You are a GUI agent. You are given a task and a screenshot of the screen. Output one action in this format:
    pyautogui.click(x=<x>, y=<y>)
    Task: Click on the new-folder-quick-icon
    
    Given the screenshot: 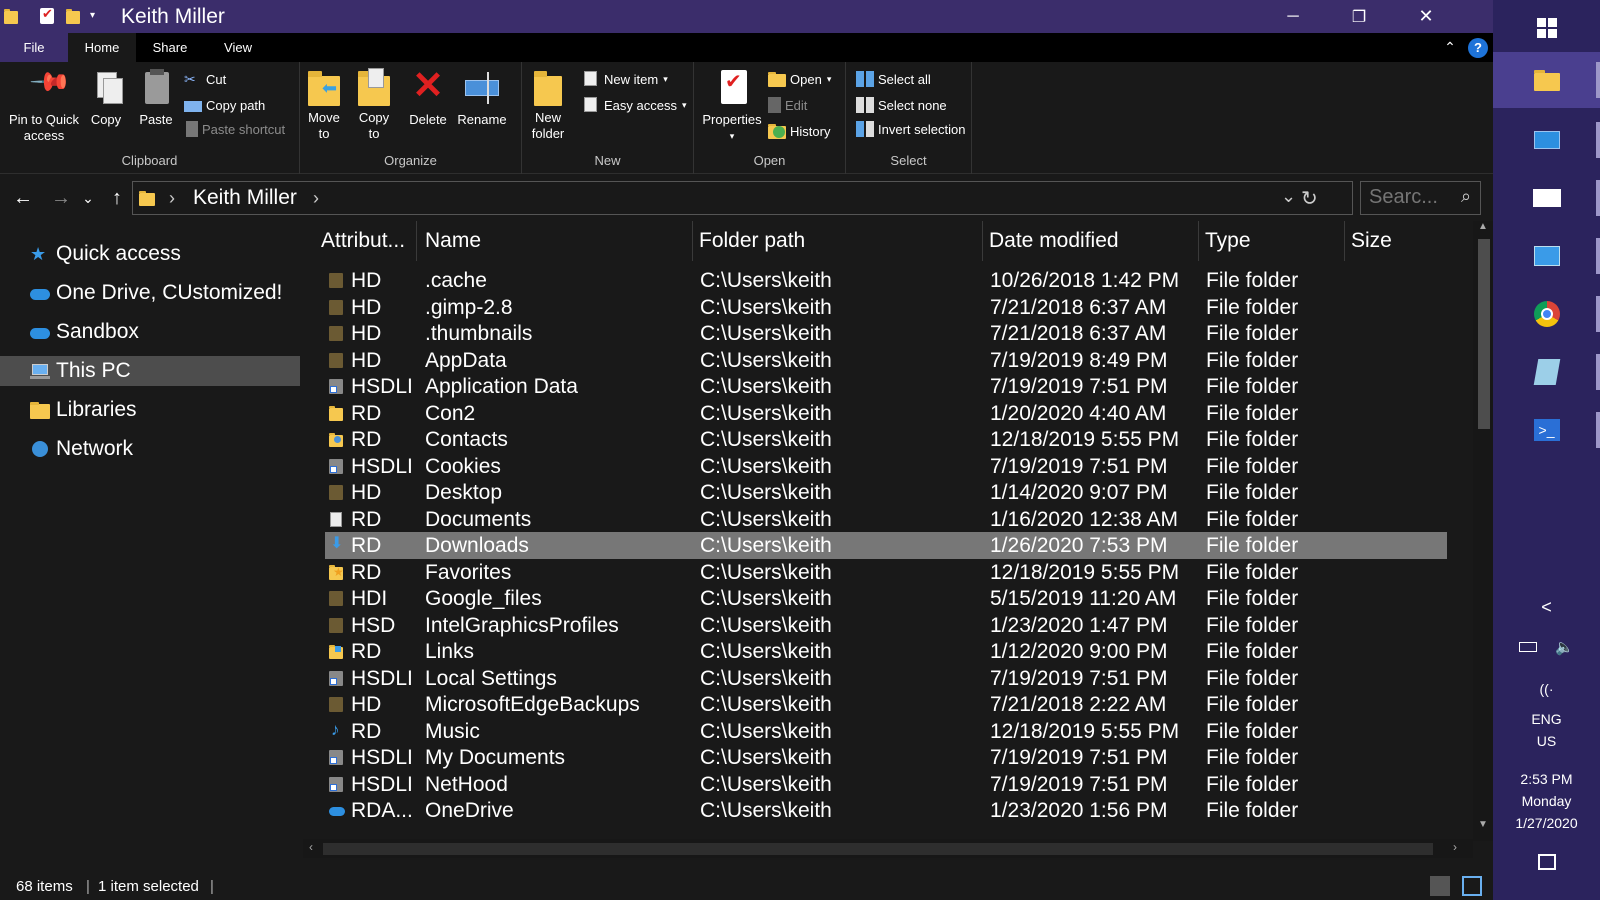 What is the action you would take?
    pyautogui.click(x=73, y=16)
    